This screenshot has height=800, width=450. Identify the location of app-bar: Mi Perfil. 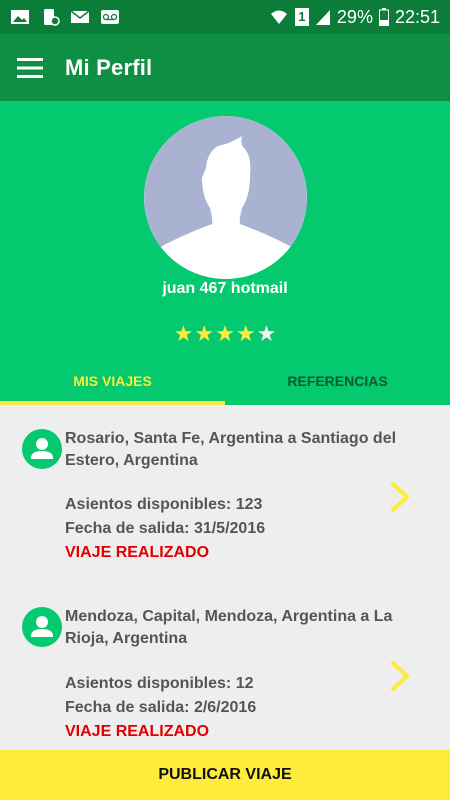
(225, 67).